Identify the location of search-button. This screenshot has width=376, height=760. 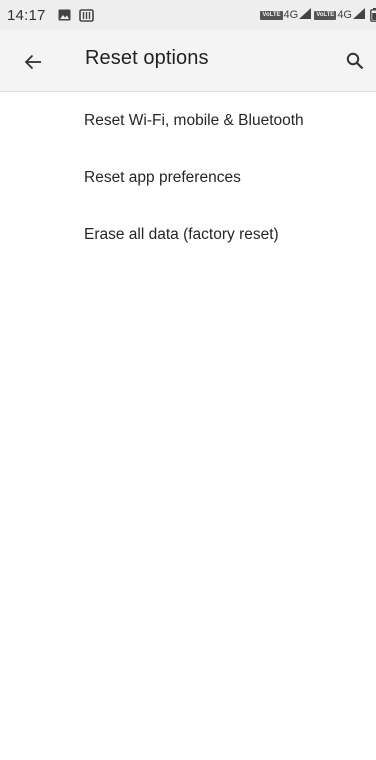
(355, 61).